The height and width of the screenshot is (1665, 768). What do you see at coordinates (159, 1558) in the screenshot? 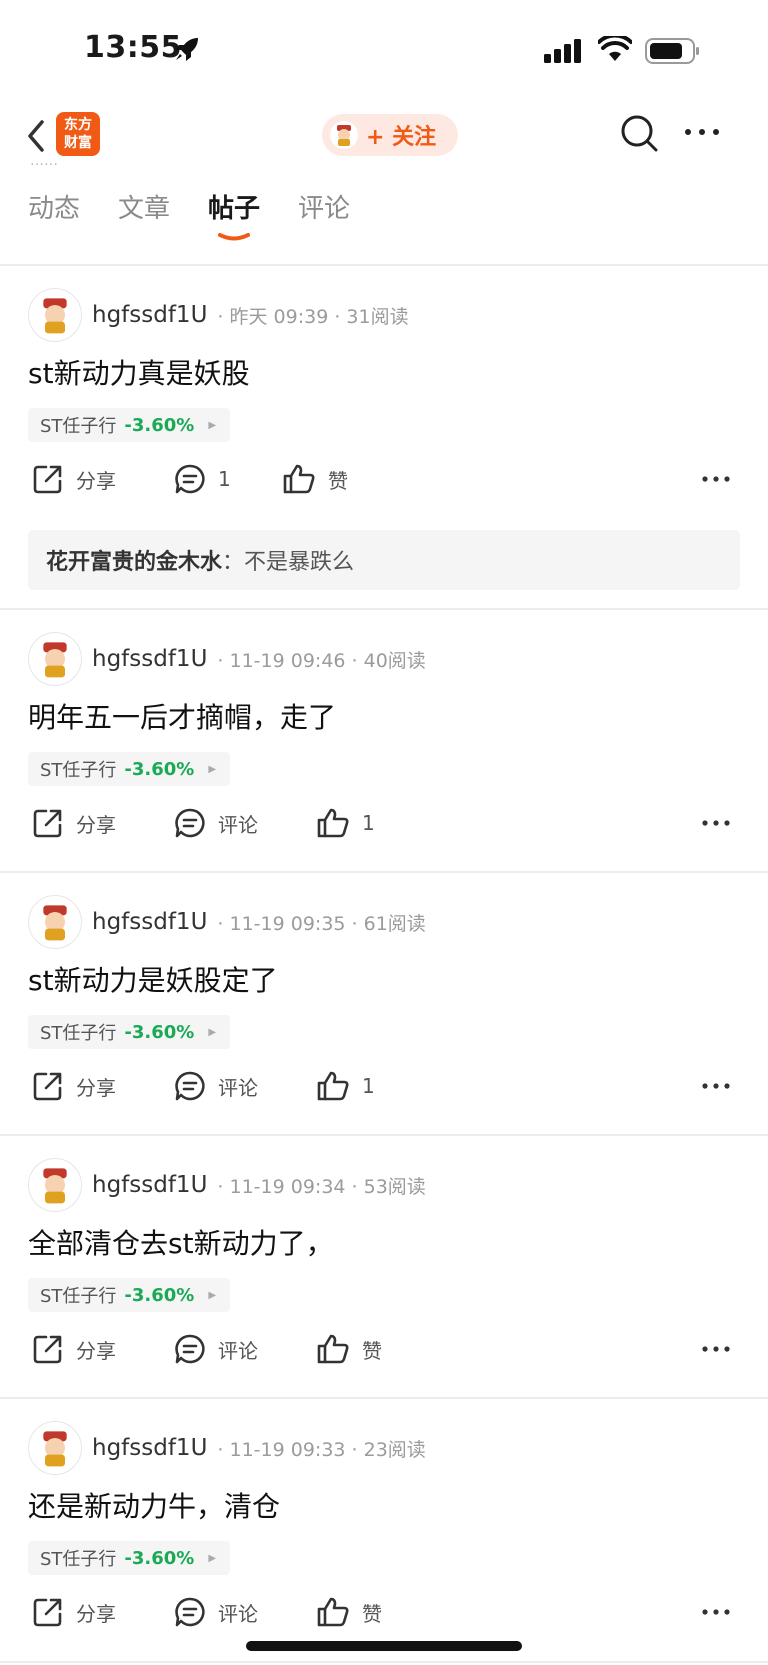
I see `stock-change: -3.60%` at bounding box center [159, 1558].